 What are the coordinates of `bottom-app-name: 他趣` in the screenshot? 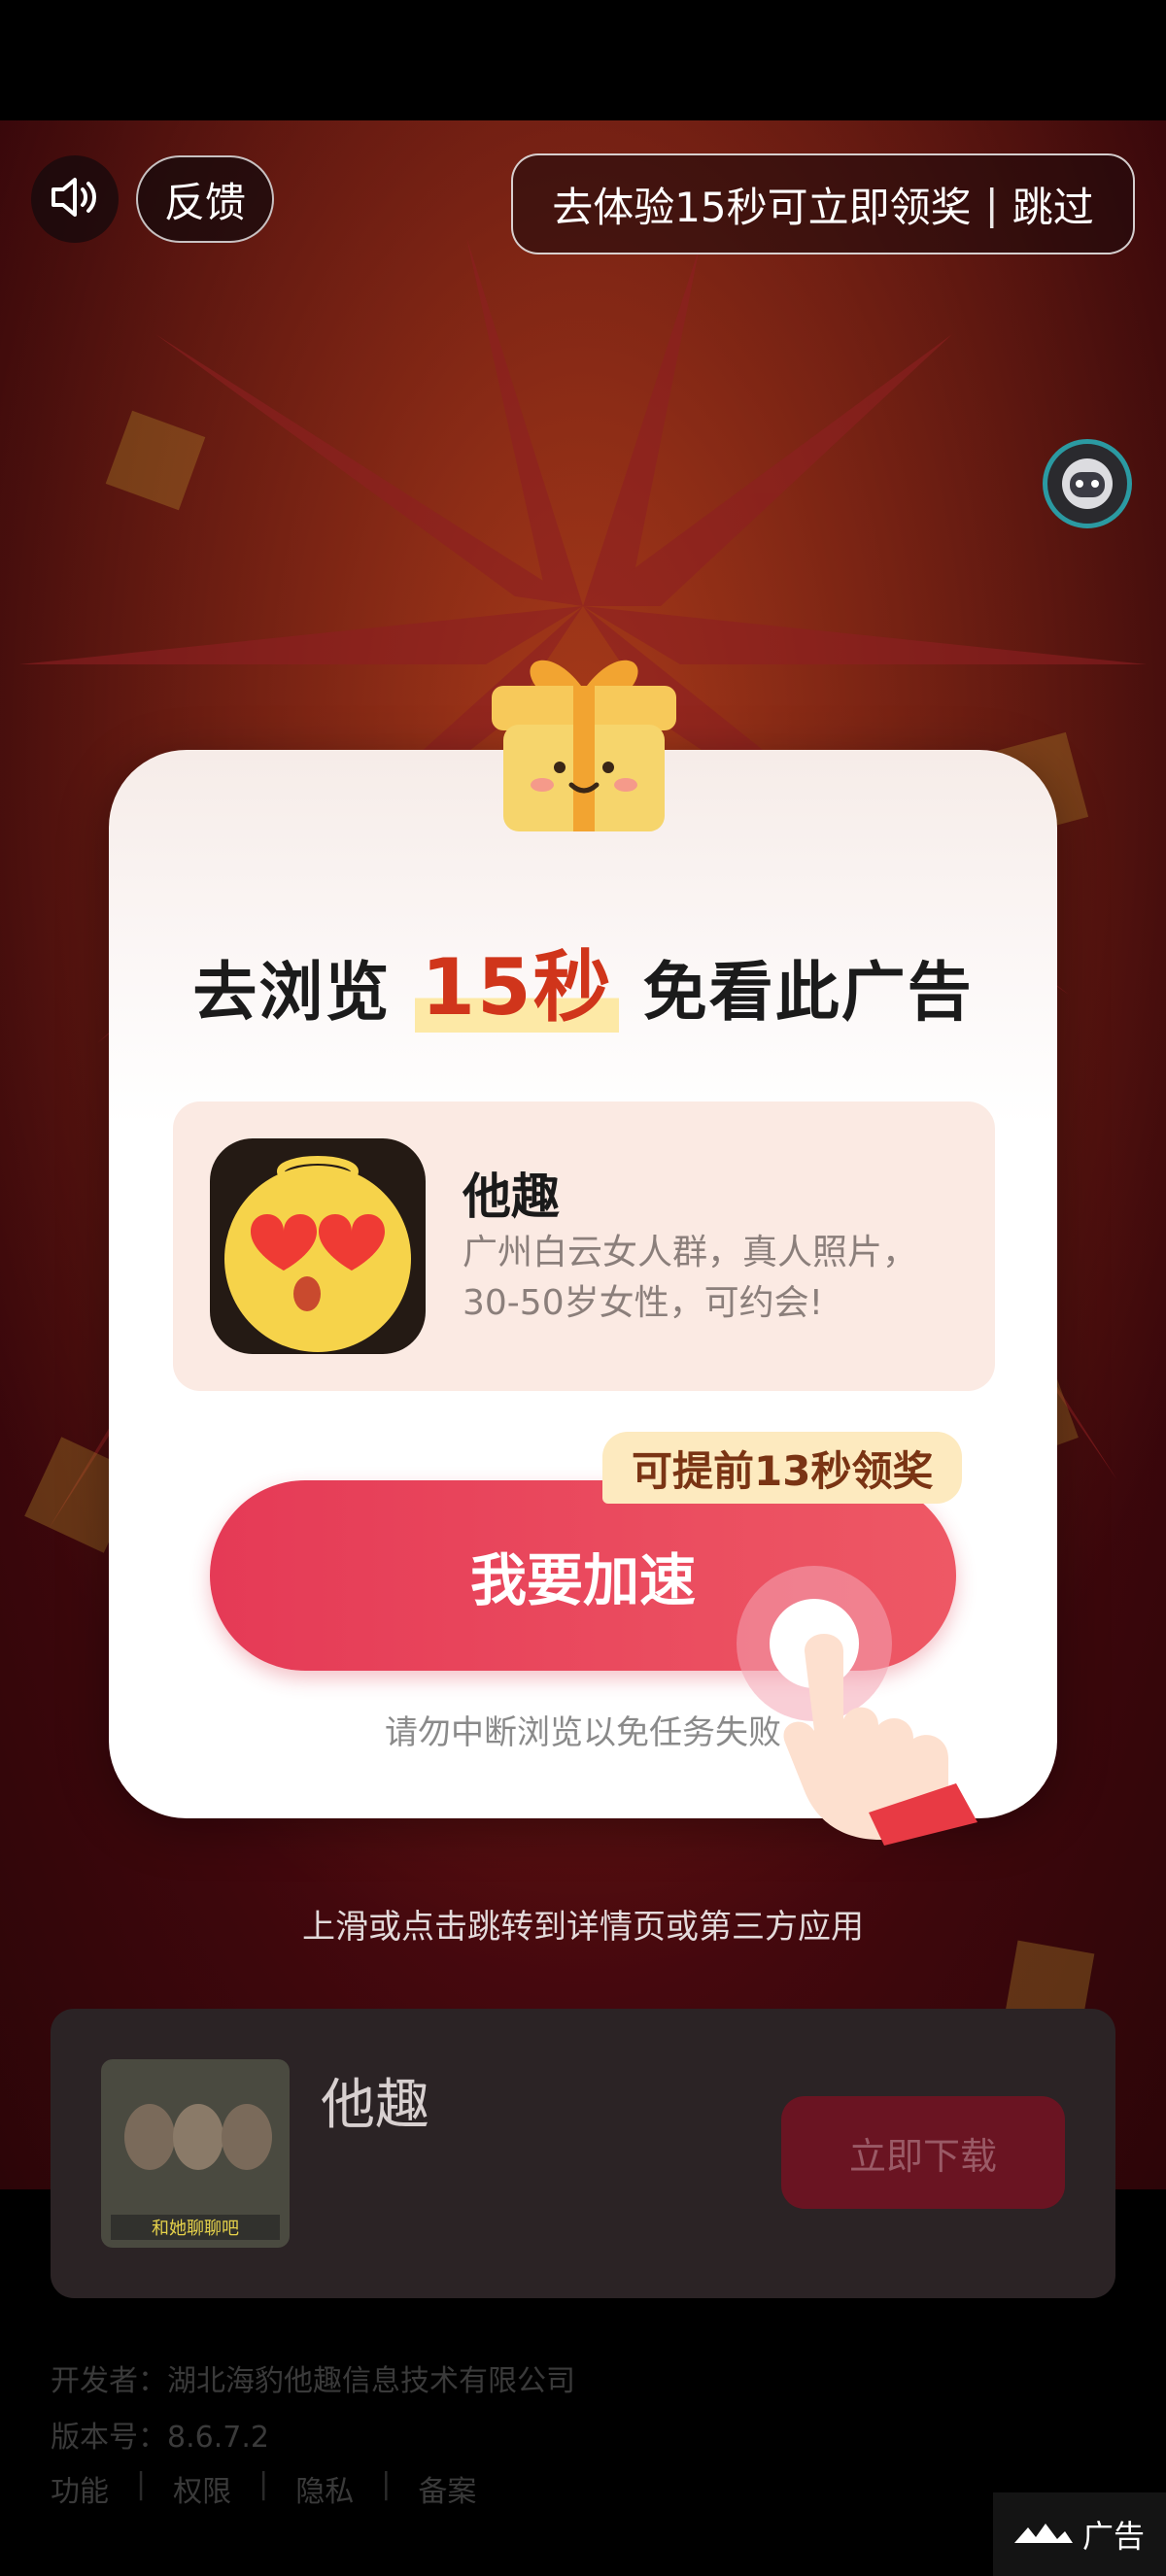 It's located at (375, 2105).